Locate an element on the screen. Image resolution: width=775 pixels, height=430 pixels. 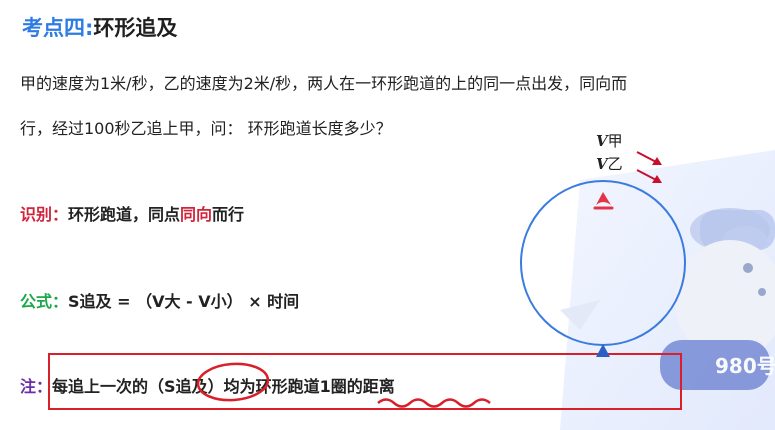
speed-jia-symbol: V is located at coordinates (602, 141).